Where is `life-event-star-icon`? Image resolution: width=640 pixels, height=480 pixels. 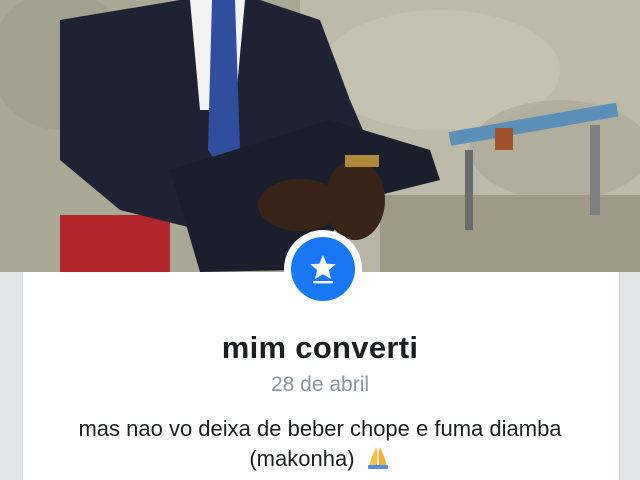
life-event-star-icon is located at coordinates (323, 269).